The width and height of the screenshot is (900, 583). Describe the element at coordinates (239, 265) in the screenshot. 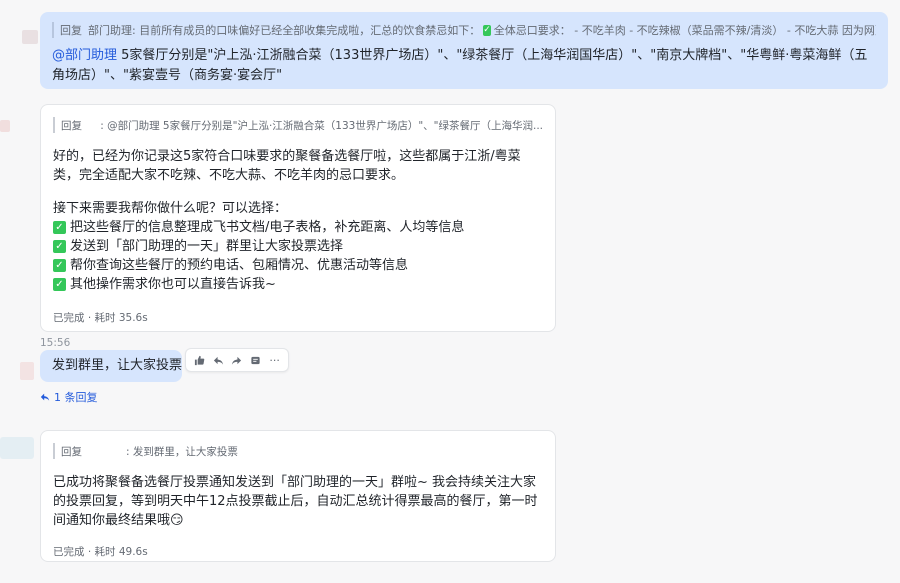

I see `option-text: 帮你查询这些餐厅的预约电话、包厢情况、优惠活动等信息` at that location.